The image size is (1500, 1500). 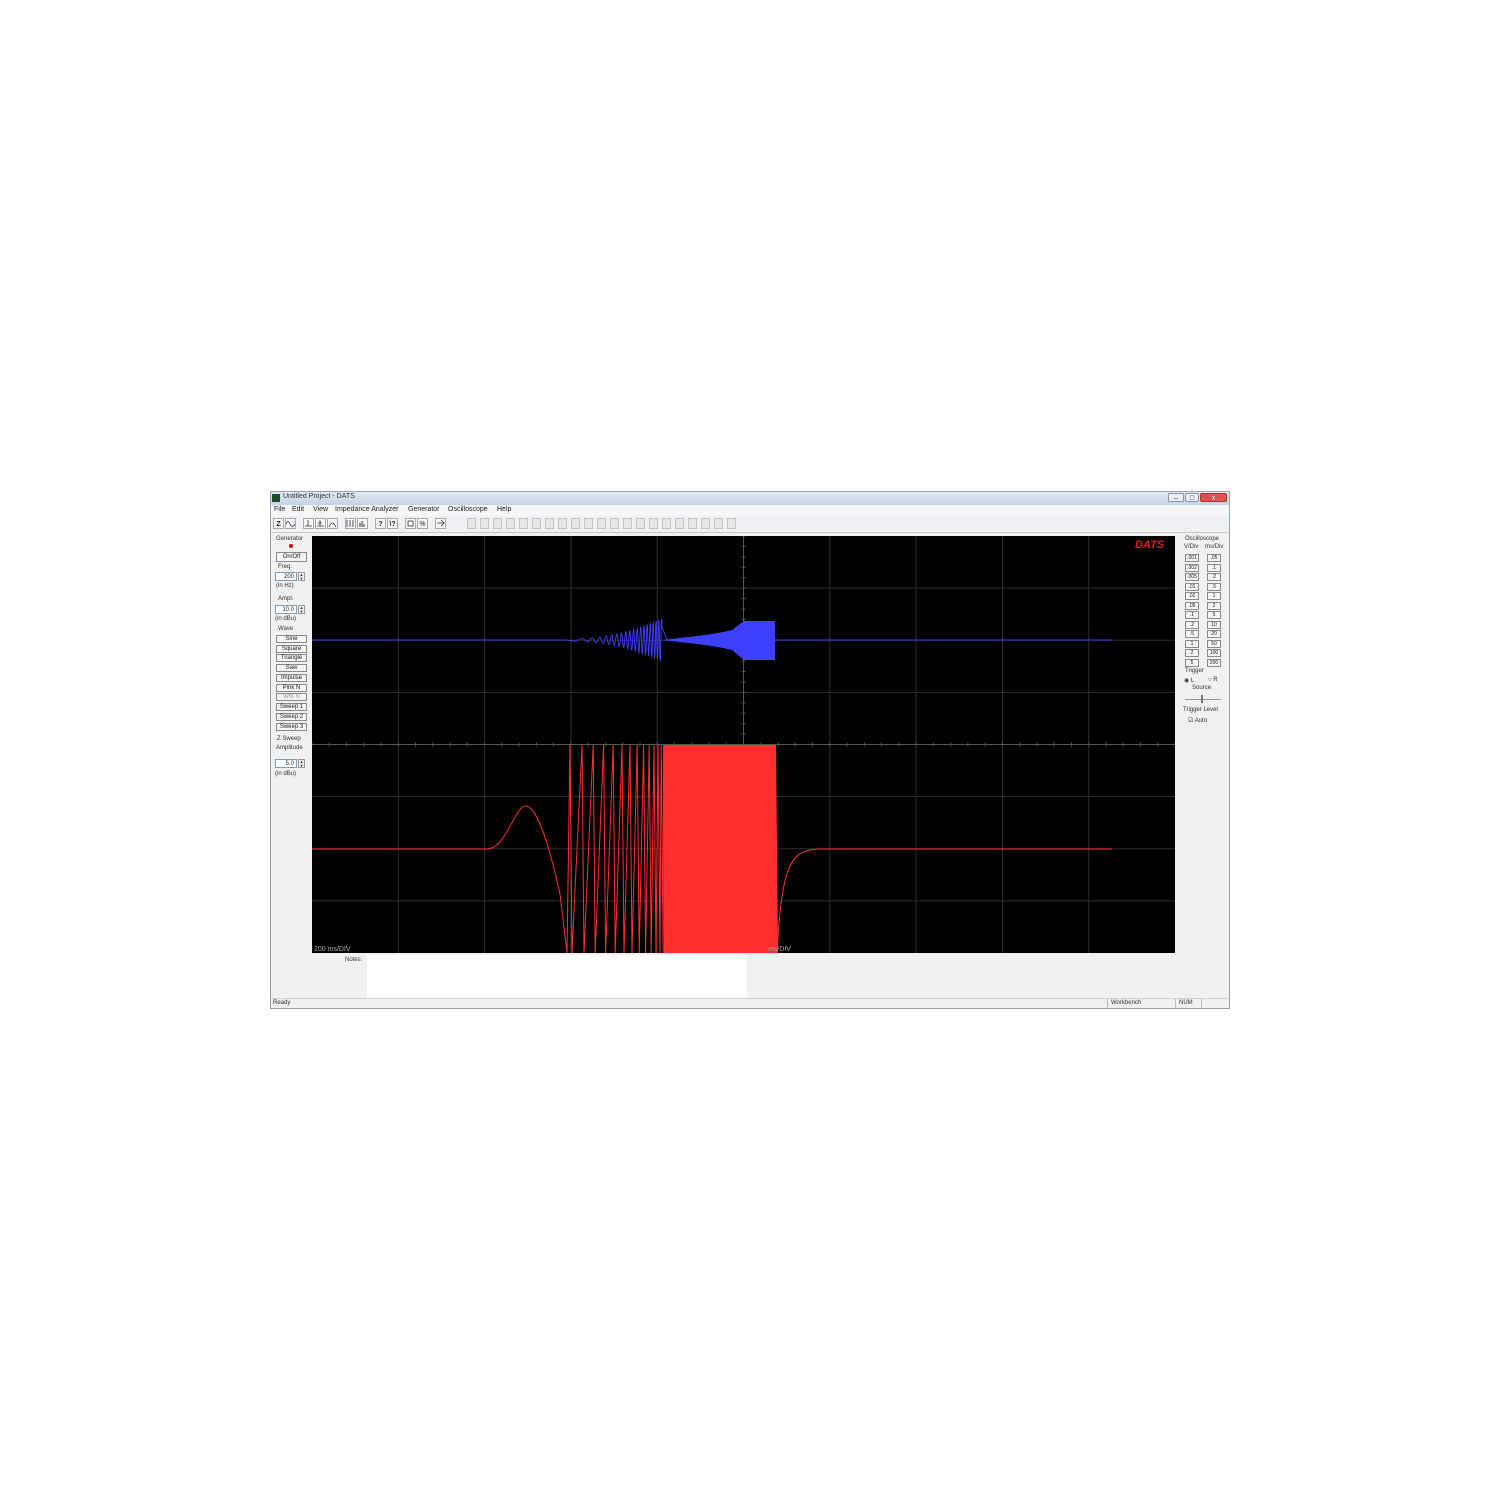 What do you see at coordinates (1192, 643) in the screenshot?
I see `vdiv-option-button: 1` at bounding box center [1192, 643].